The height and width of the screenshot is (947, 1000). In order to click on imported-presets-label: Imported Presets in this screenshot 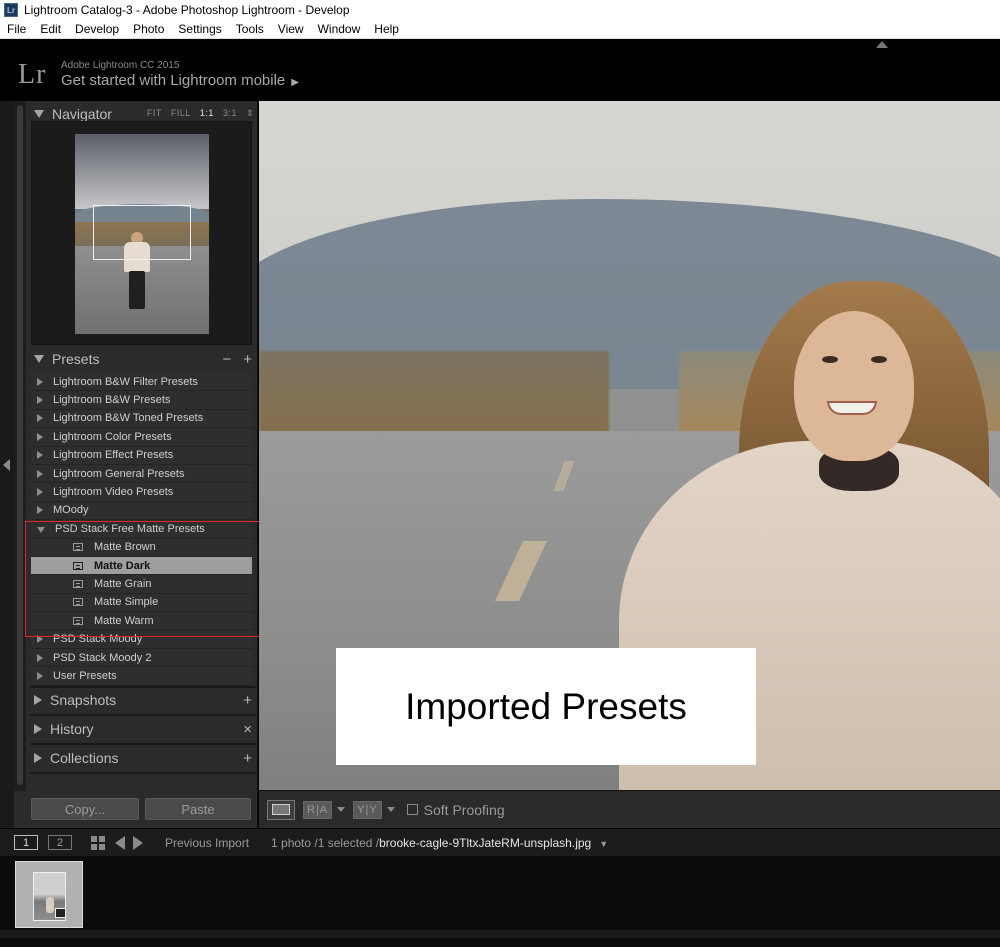, I will do `click(546, 706)`.